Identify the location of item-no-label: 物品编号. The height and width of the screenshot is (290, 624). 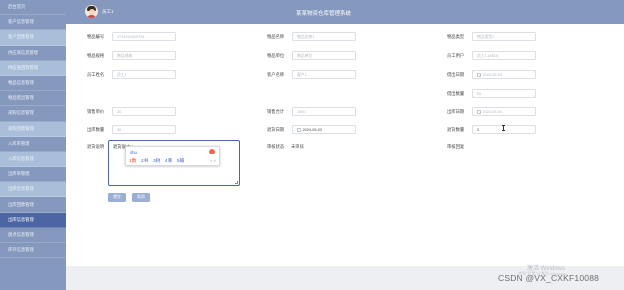
(96, 36).